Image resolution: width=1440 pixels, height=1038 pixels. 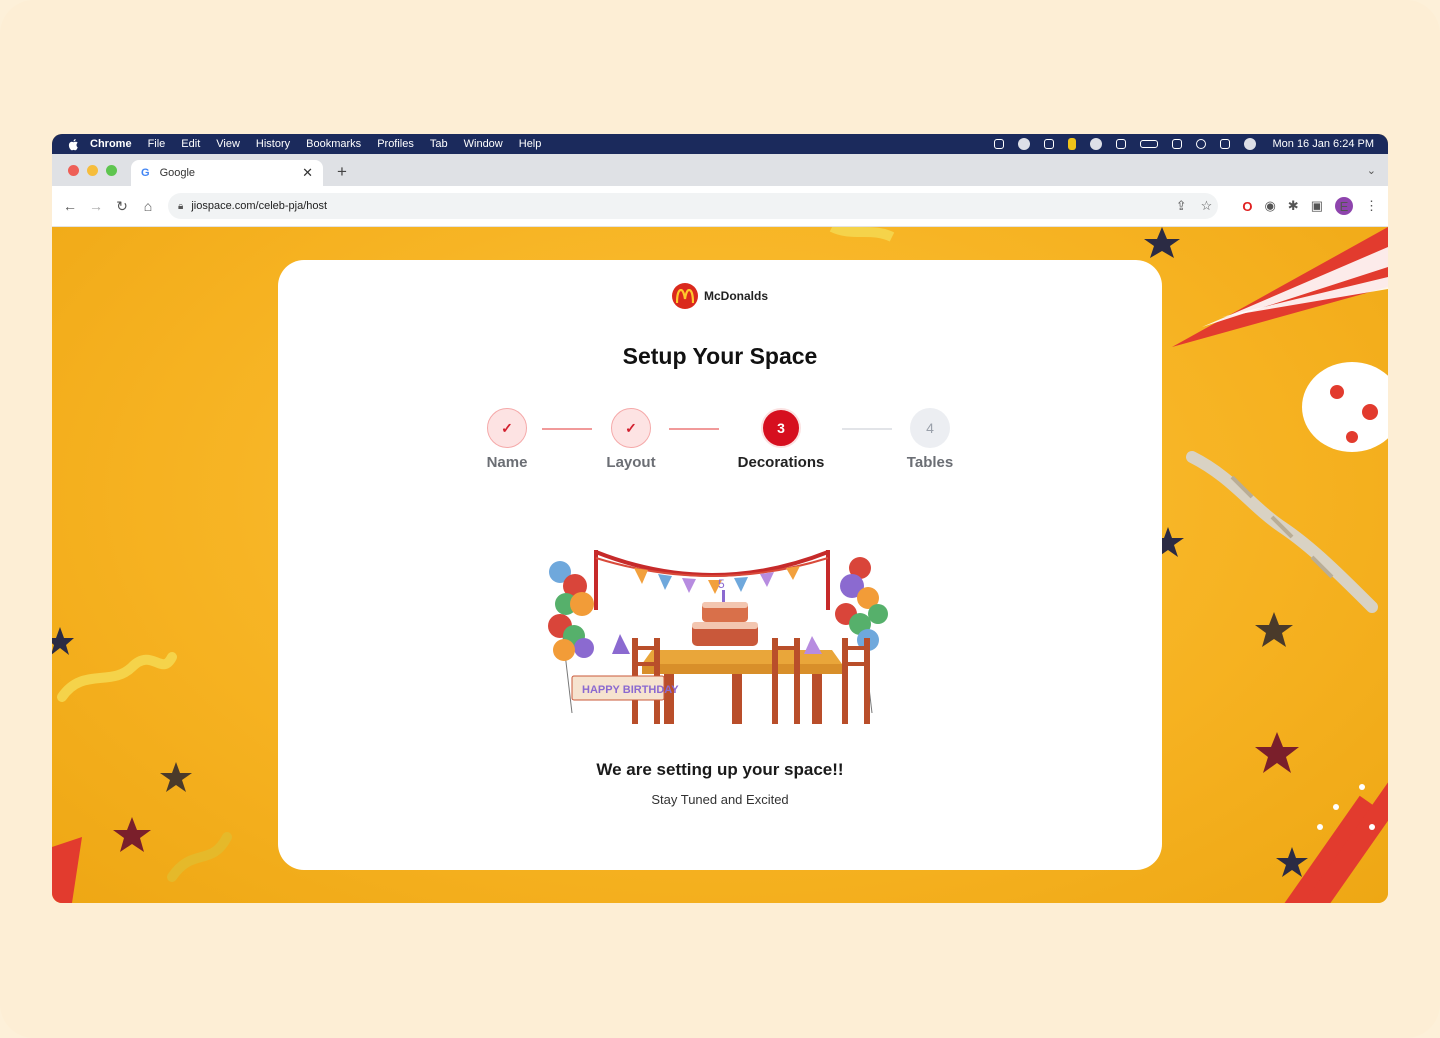 I want to click on menu-file: File, so click(x=157, y=144).